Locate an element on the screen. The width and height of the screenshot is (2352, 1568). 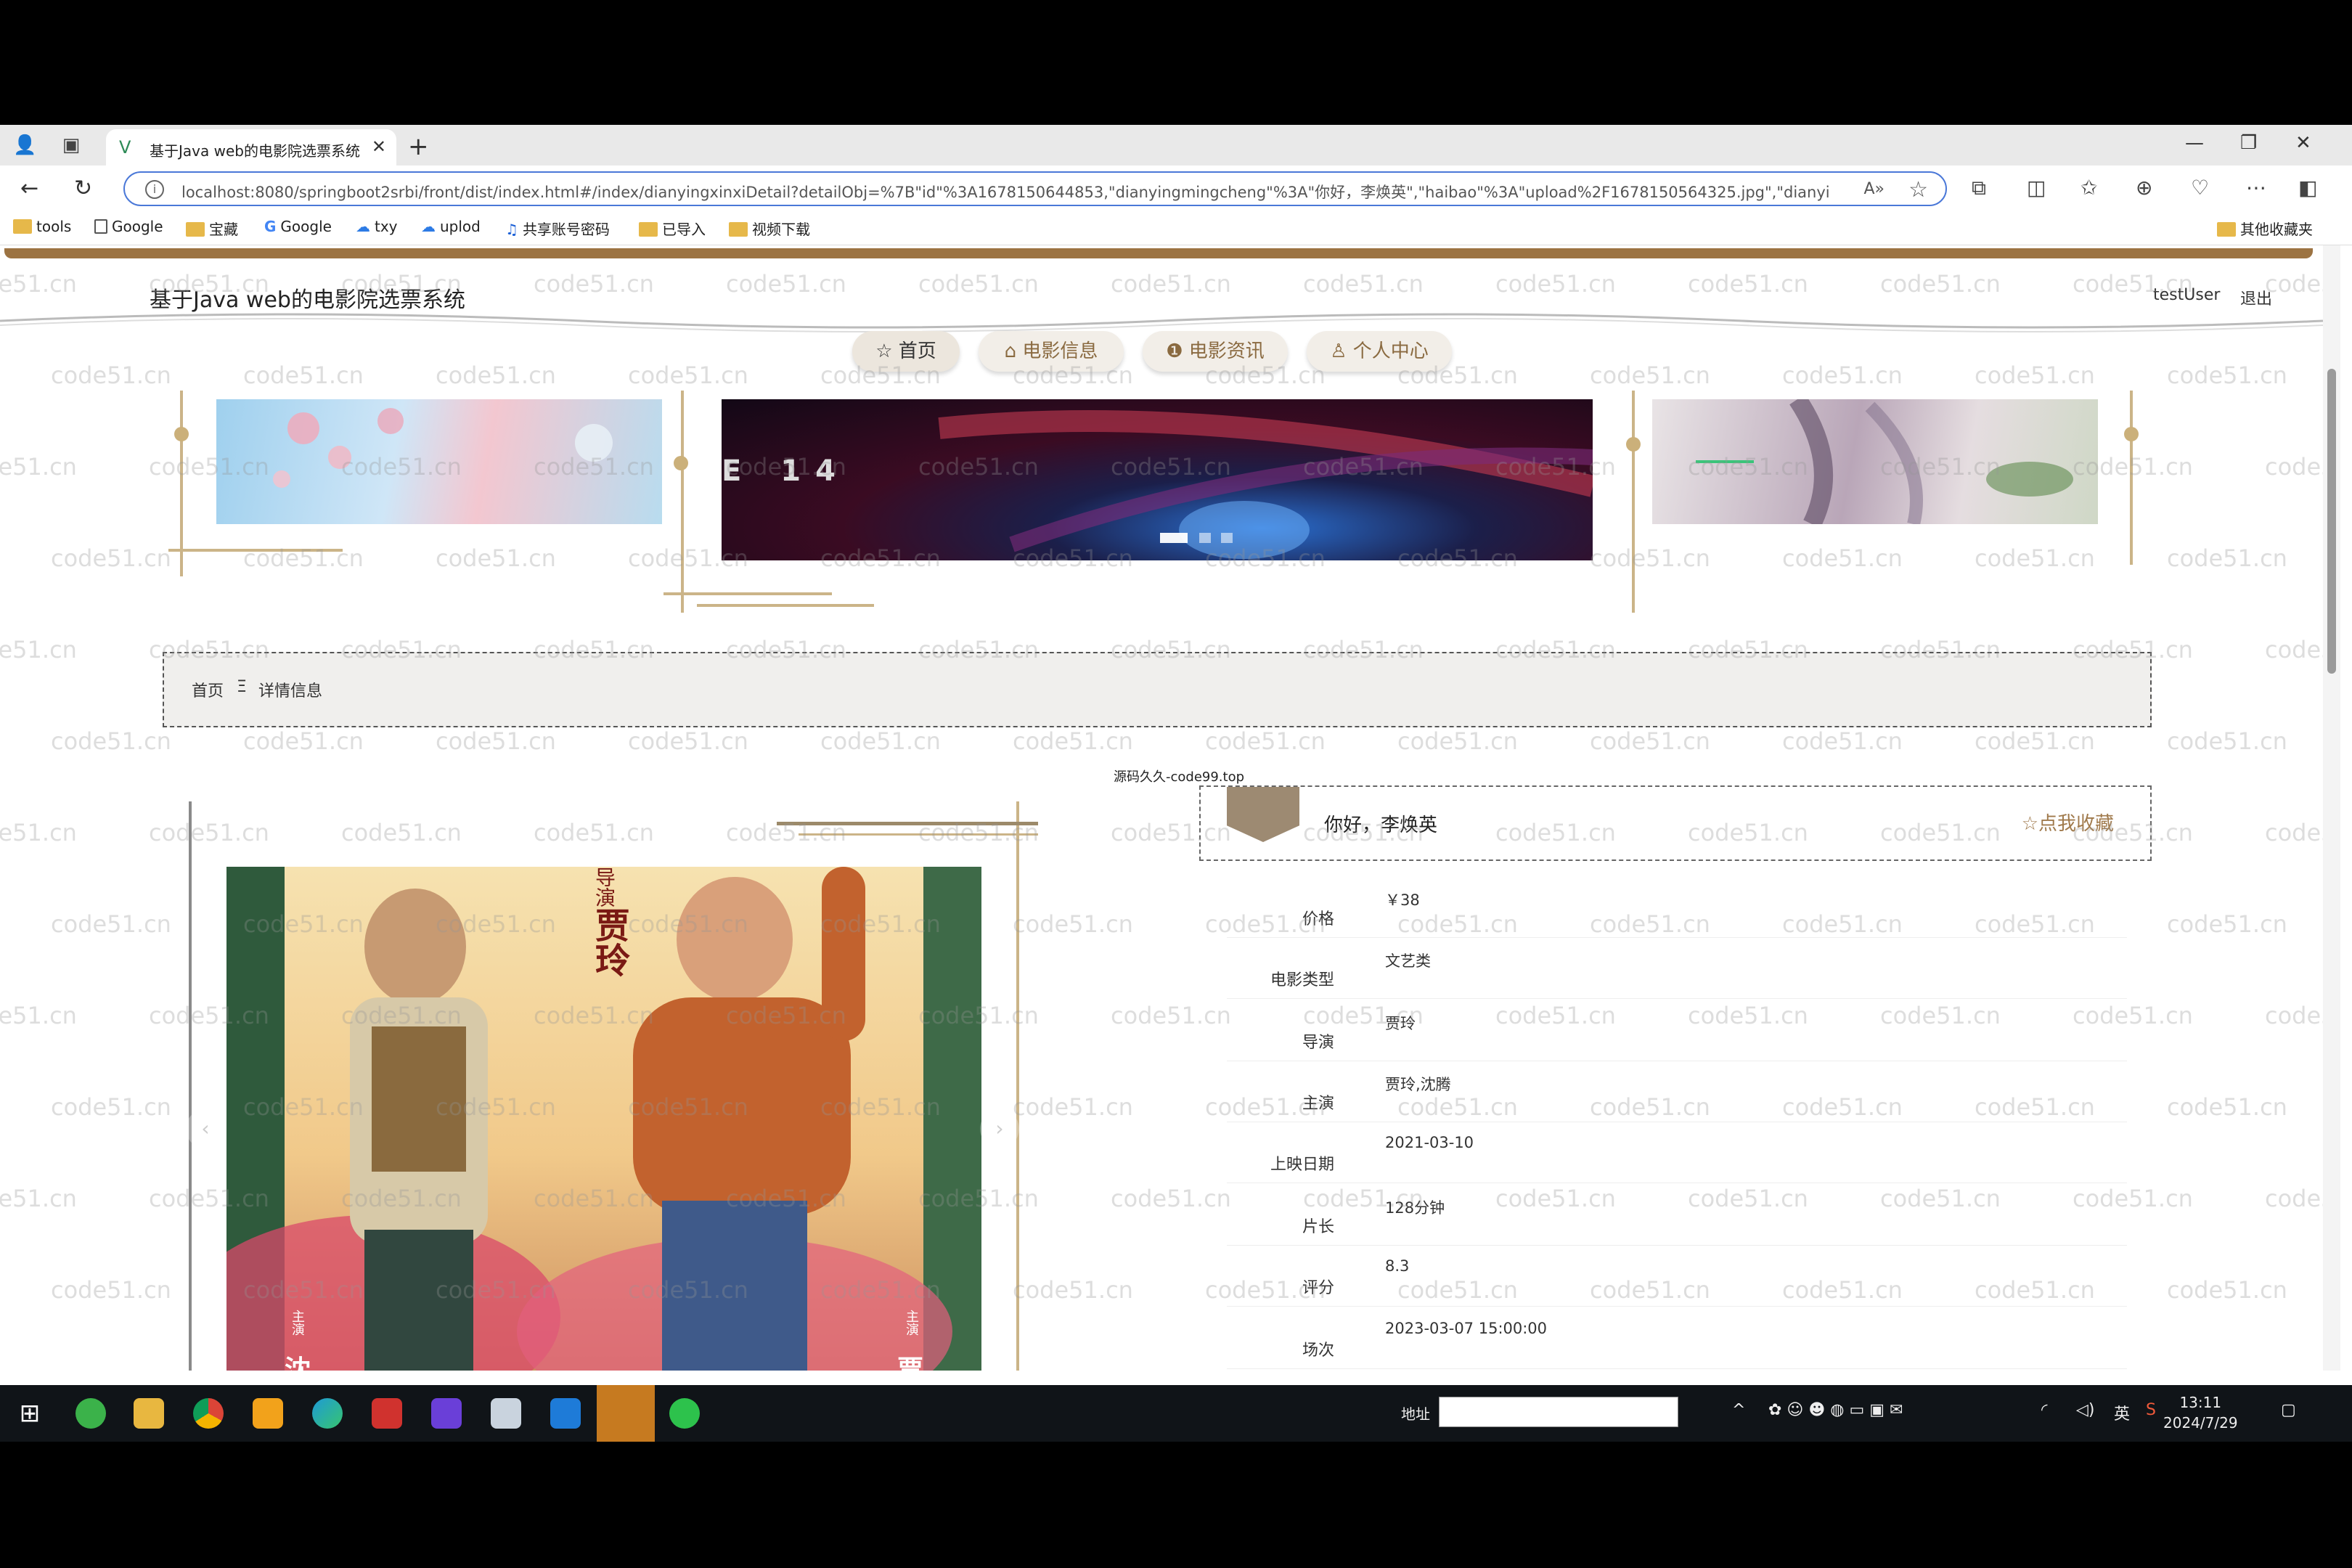
site-info-icon: i is located at coordinates (155, 189).